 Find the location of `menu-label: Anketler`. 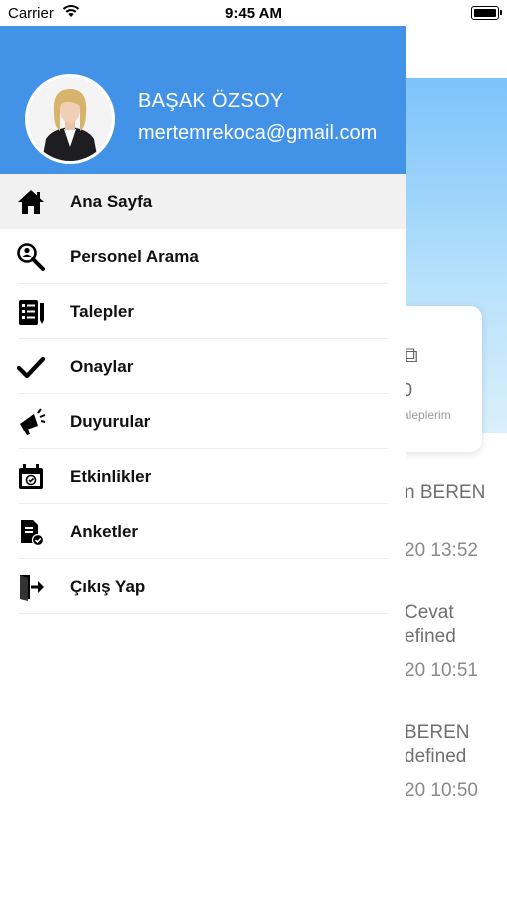

menu-label: Anketler is located at coordinates (104, 531).